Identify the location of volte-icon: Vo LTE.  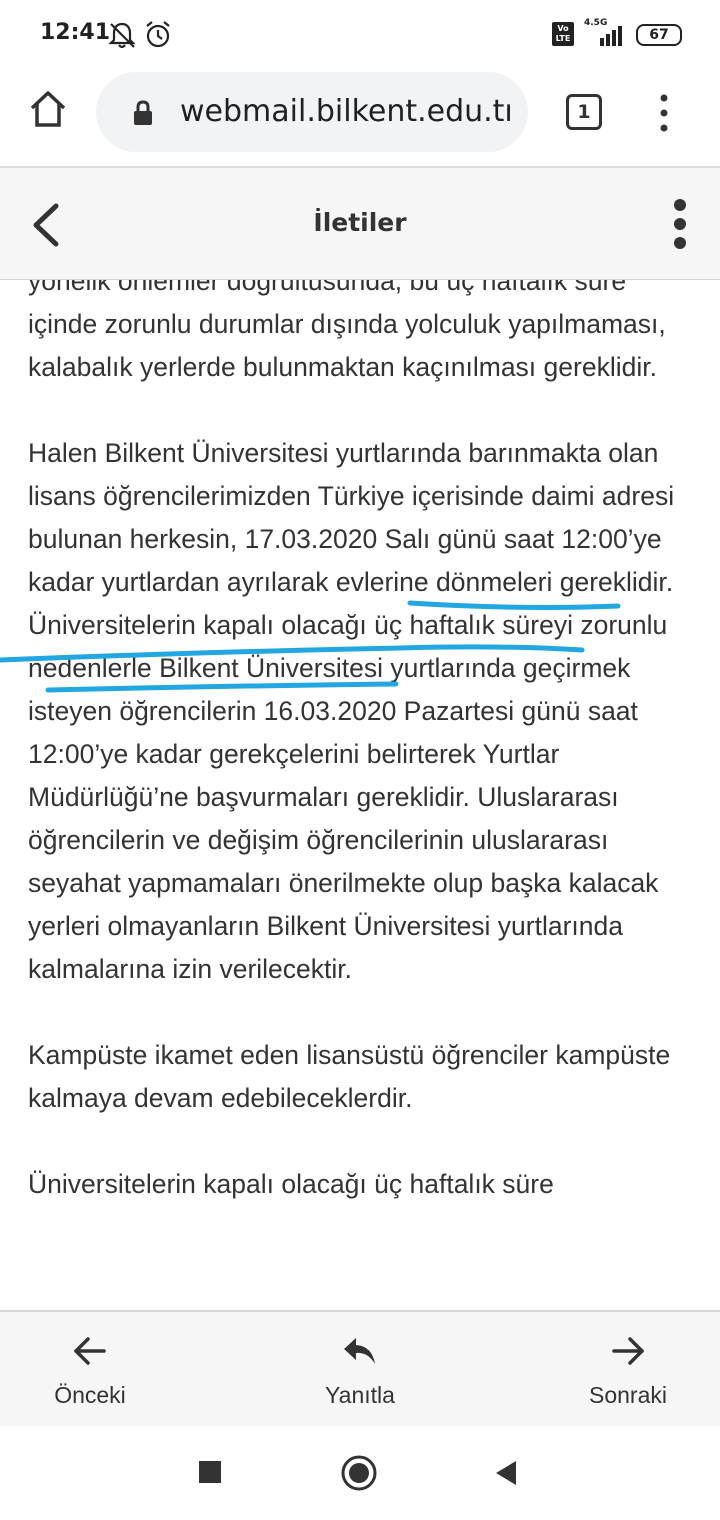
(563, 34).